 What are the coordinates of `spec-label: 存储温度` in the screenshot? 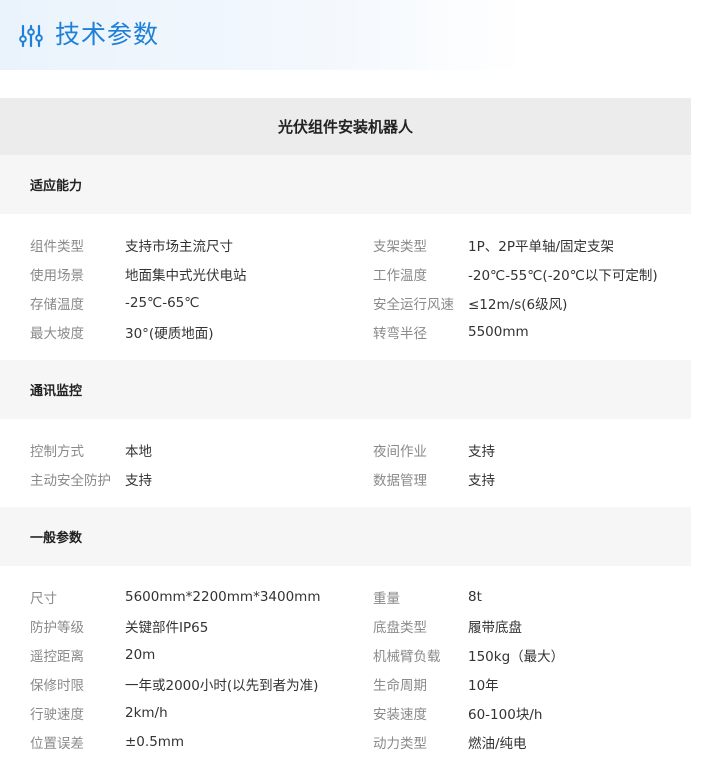 It's located at (57, 304).